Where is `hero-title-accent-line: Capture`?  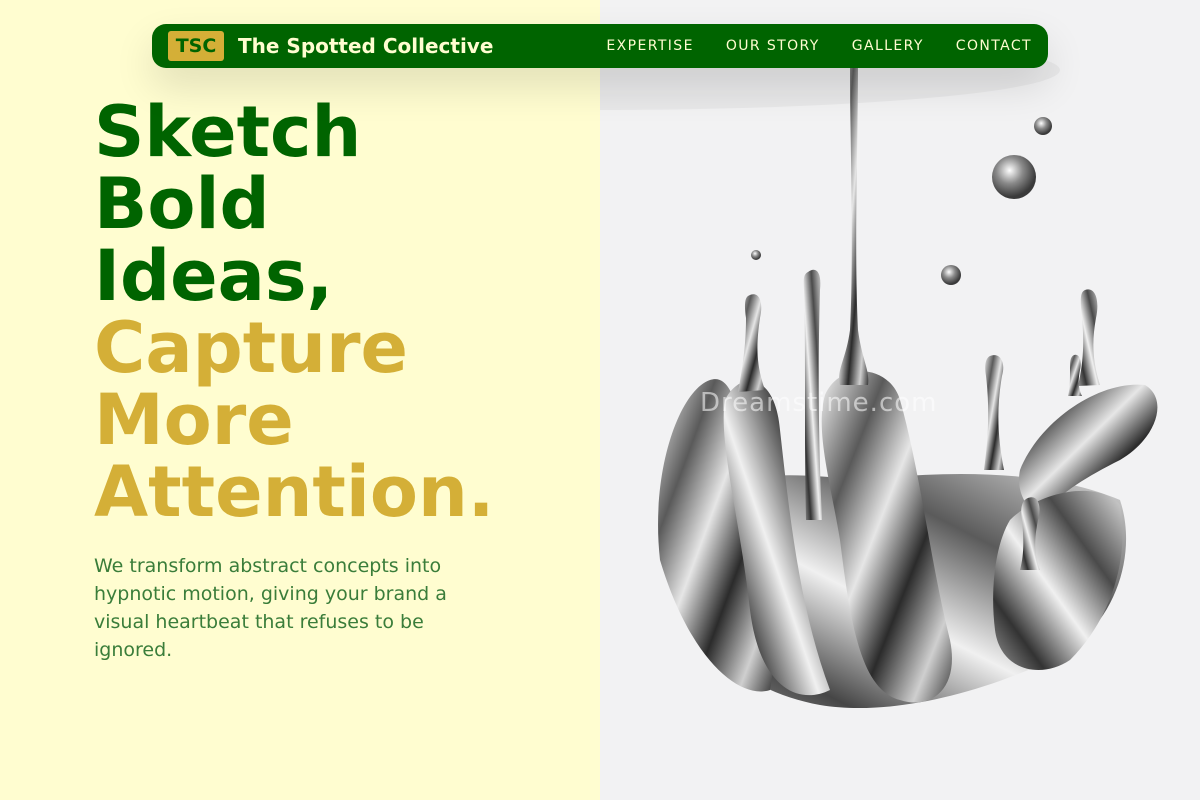
hero-title-accent-line: Capture is located at coordinates (251, 348).